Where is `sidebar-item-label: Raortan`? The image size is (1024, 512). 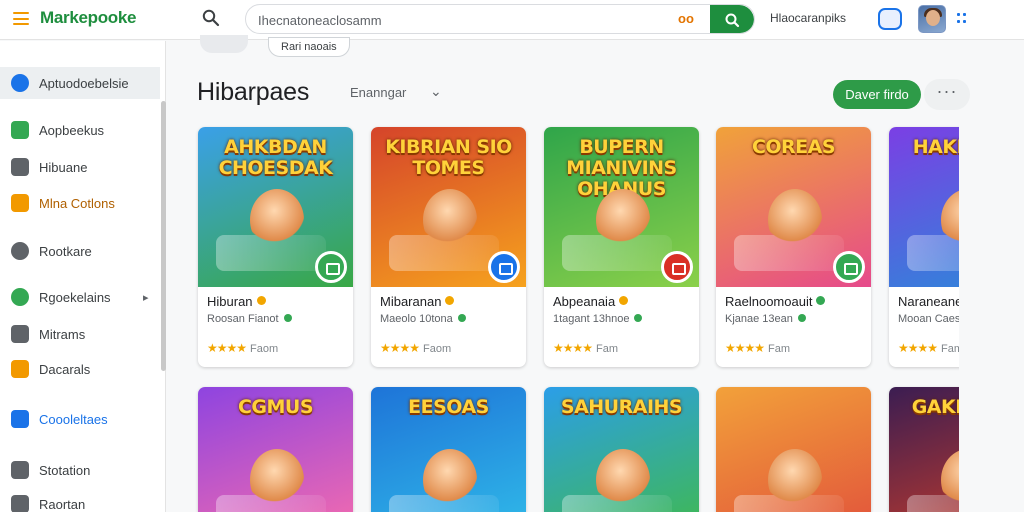 sidebar-item-label: Raortan is located at coordinates (62, 504).